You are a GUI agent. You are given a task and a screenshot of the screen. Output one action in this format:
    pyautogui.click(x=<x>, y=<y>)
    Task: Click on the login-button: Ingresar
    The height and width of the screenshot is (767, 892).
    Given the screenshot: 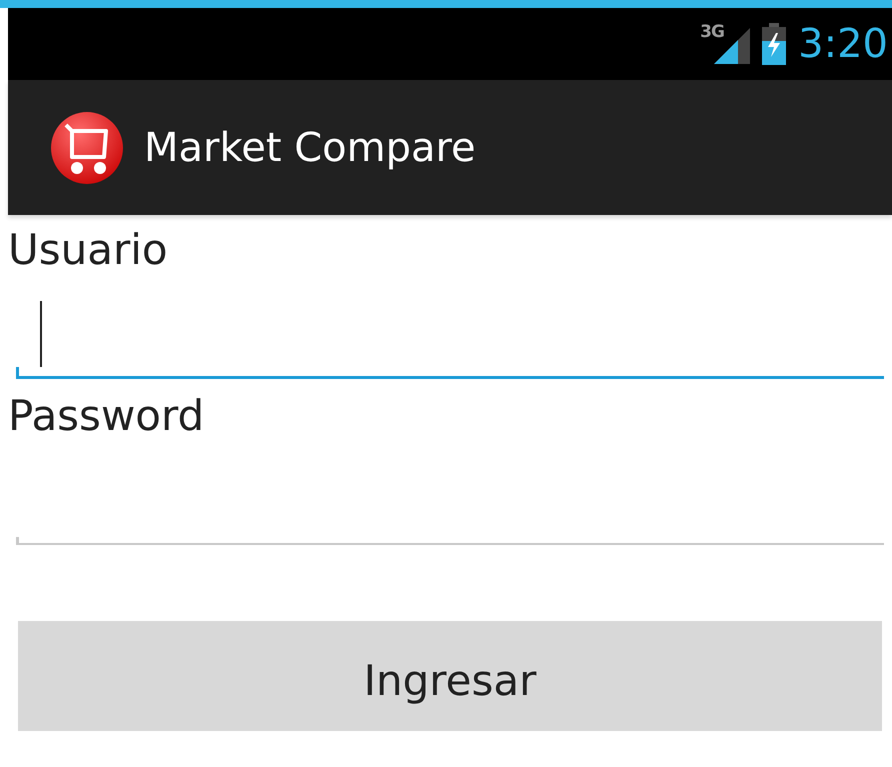 What is the action you would take?
    pyautogui.click(x=450, y=676)
    